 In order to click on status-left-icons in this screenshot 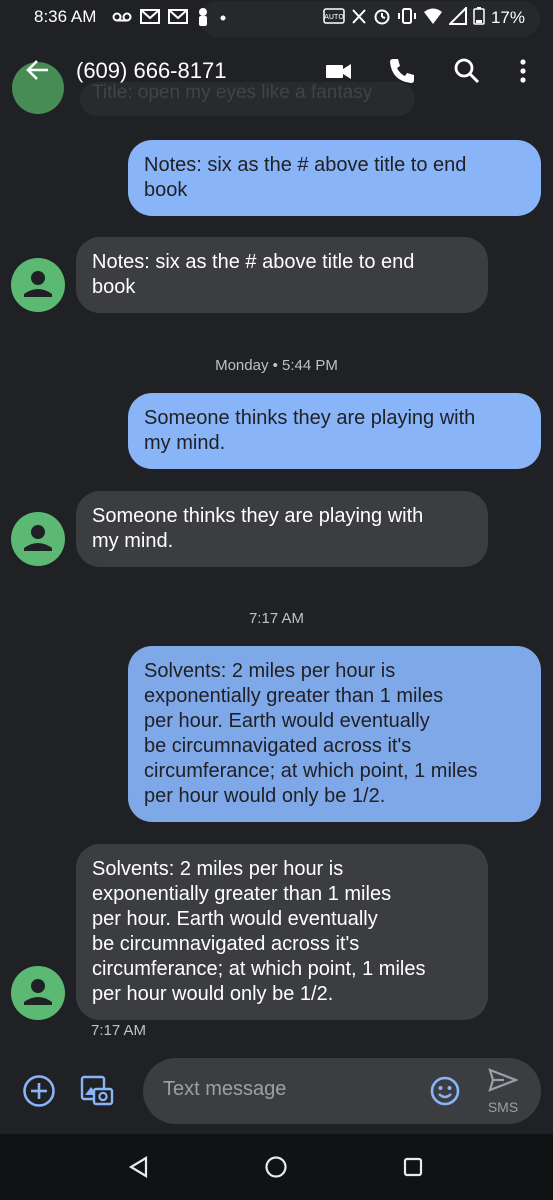, I will do `click(170, 19)`.